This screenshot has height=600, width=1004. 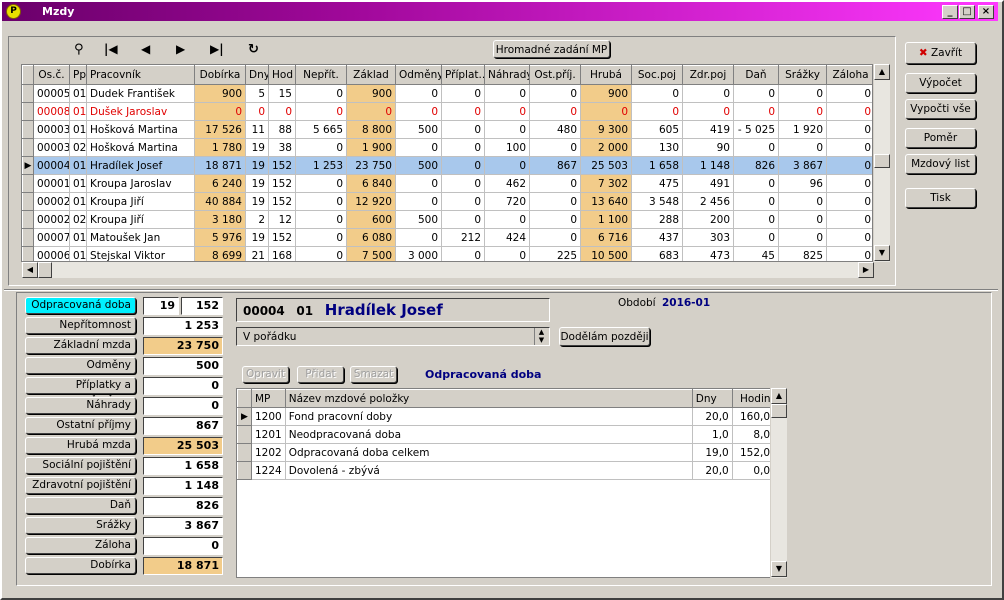 What do you see at coordinates (80, 485) in the screenshot?
I see `summary-item-button: Zdravotní pojištění` at bounding box center [80, 485].